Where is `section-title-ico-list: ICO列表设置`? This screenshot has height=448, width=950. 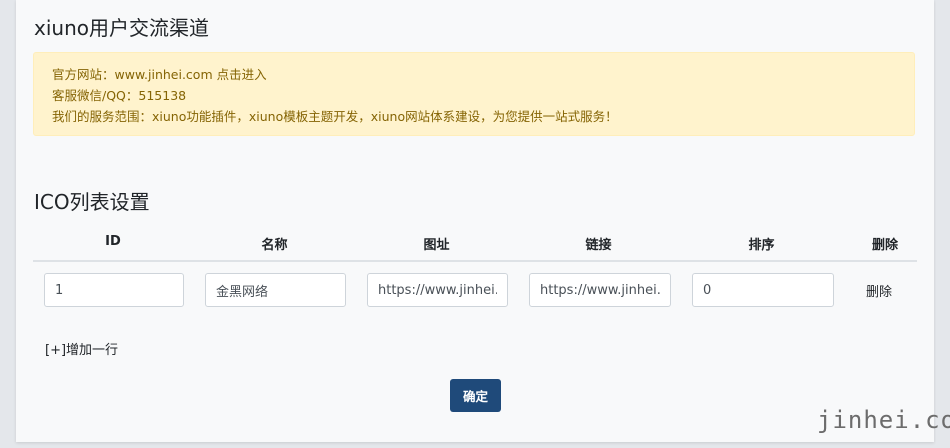
section-title-ico-list: ICO列表设置 is located at coordinates (92, 202).